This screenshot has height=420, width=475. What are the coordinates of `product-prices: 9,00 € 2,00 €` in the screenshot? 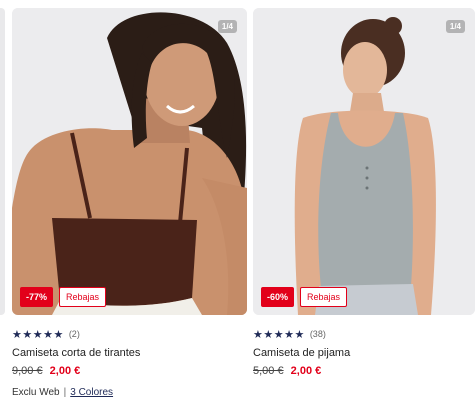 It's located at (129, 371).